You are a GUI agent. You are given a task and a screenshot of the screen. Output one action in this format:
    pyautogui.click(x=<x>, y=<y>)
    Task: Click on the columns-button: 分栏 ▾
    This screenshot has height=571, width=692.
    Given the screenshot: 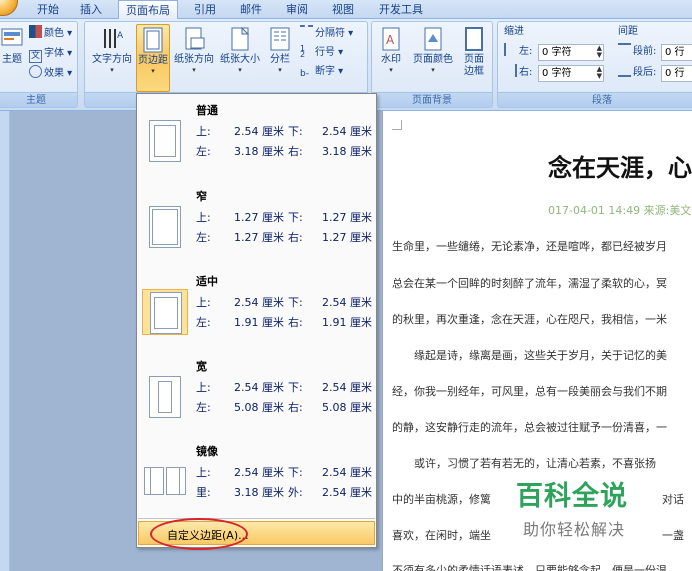 What is the action you would take?
    pyautogui.click(x=280, y=58)
    